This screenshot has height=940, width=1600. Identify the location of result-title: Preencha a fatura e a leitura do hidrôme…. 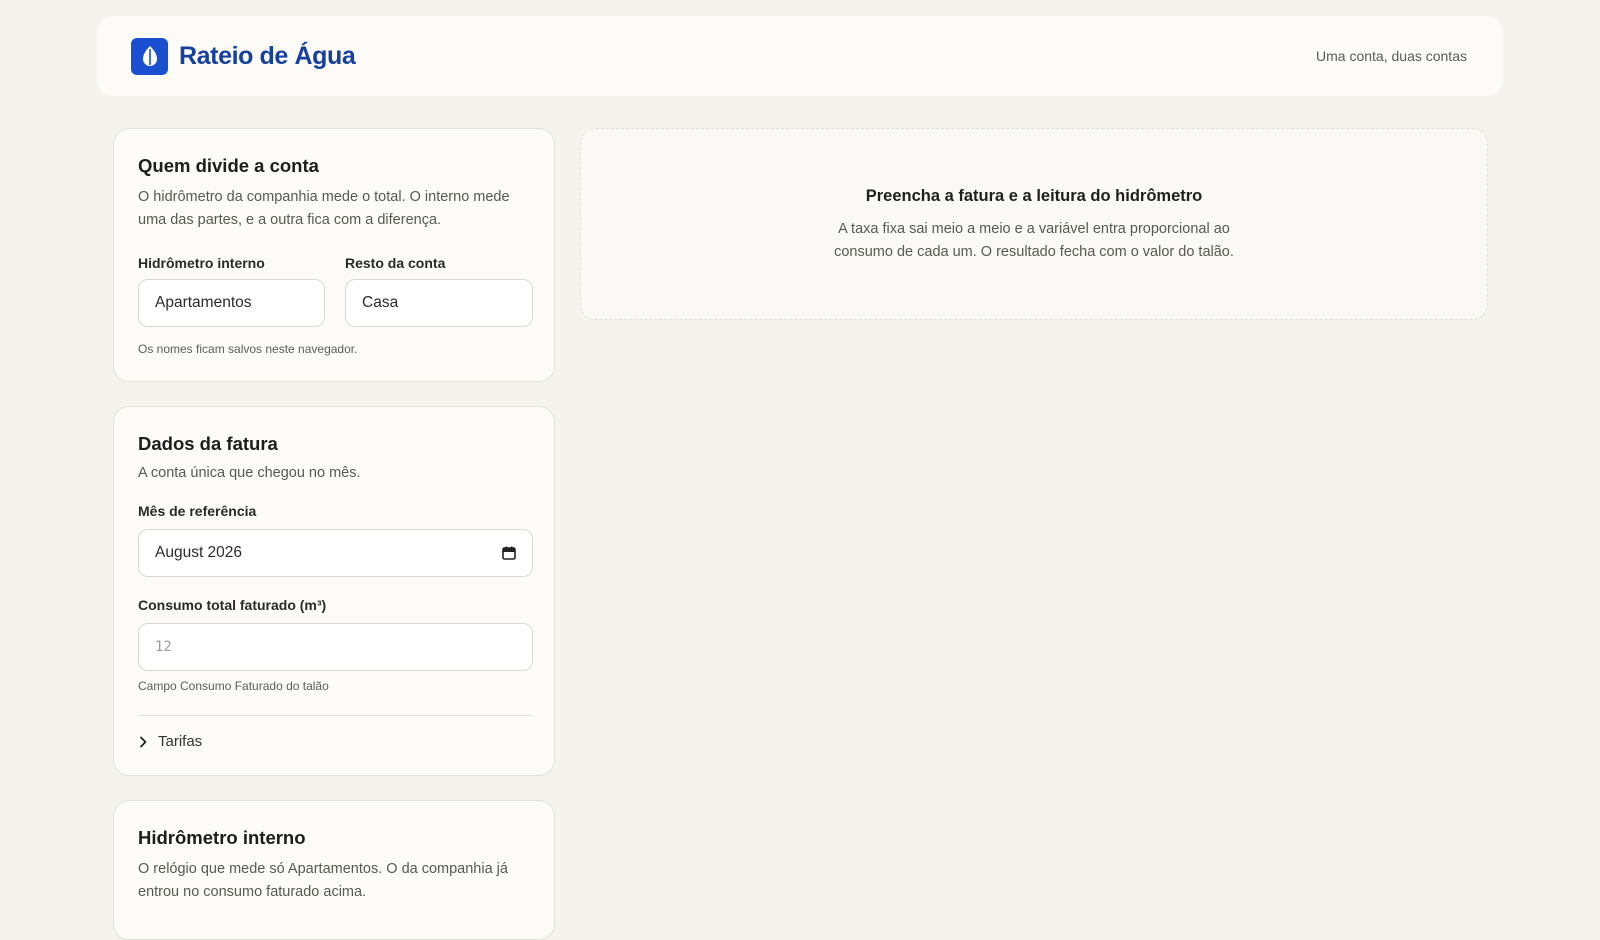
(1034, 196).